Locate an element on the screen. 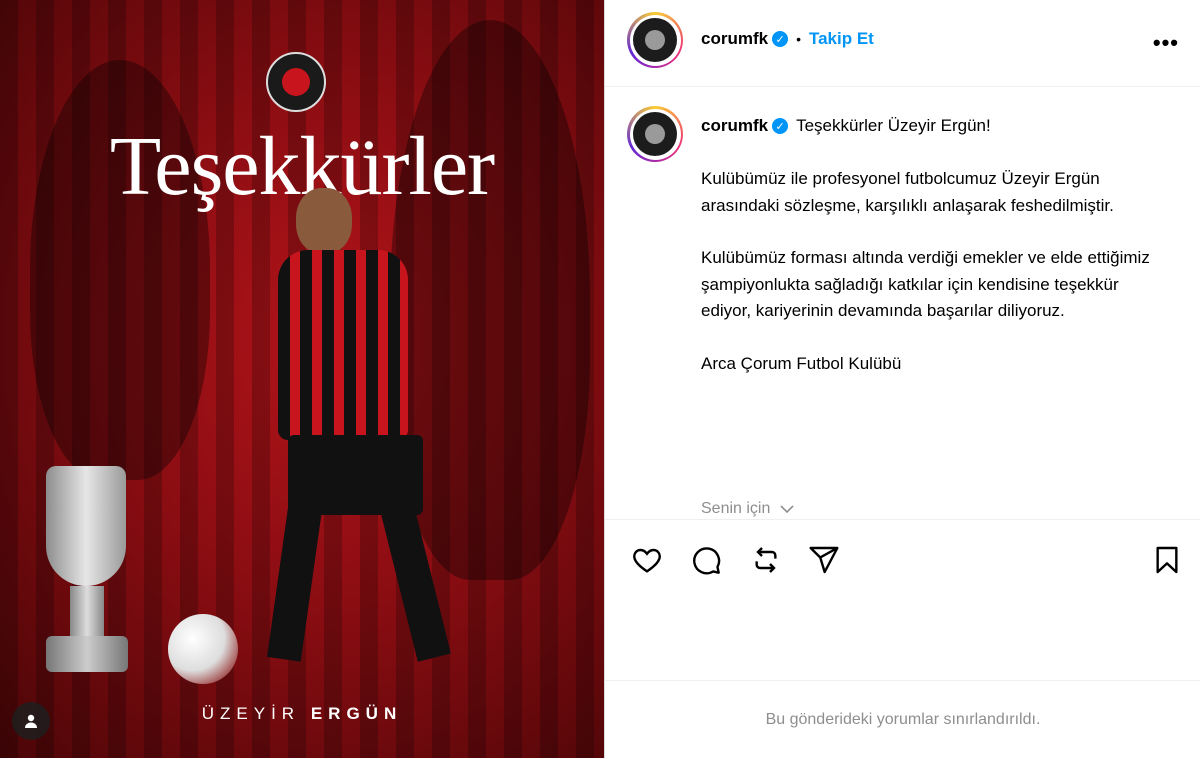 This screenshot has height=759, width=1200. caption-avatar is located at coordinates (655, 134).